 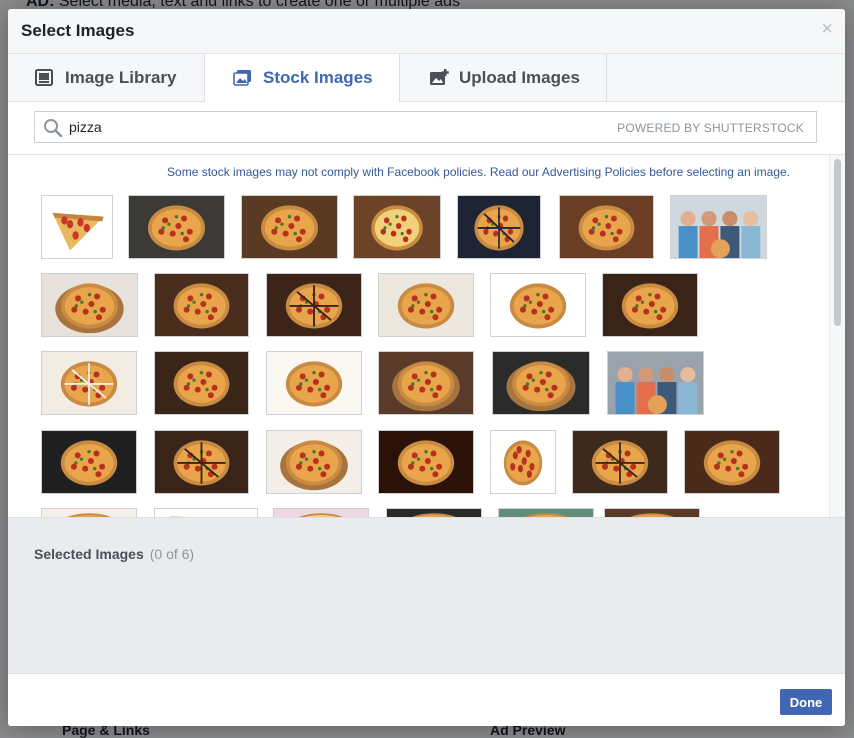 I want to click on tab-stock-images: Stock Images, so click(x=302, y=78).